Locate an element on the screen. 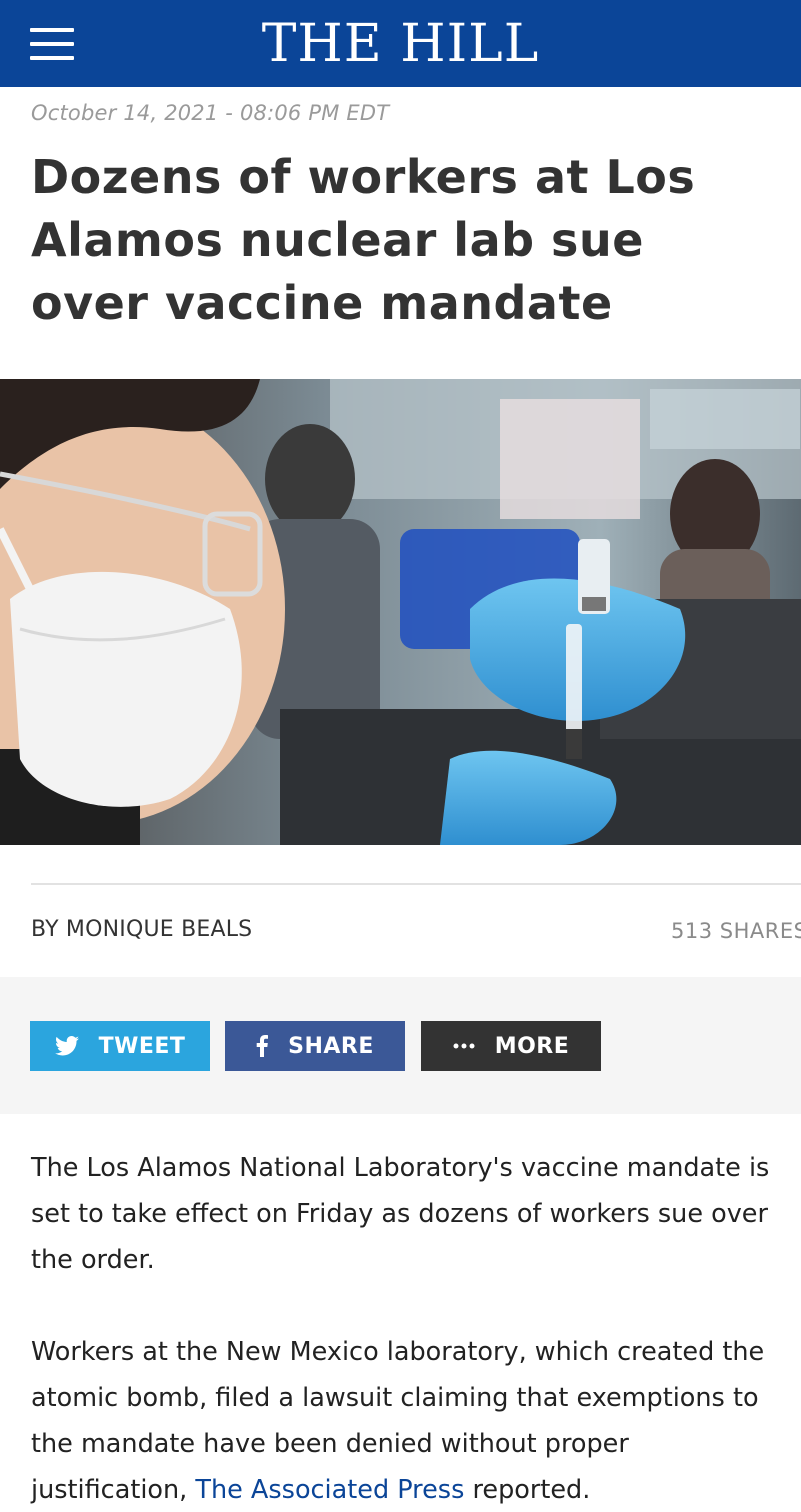  divider is located at coordinates (416, 884).